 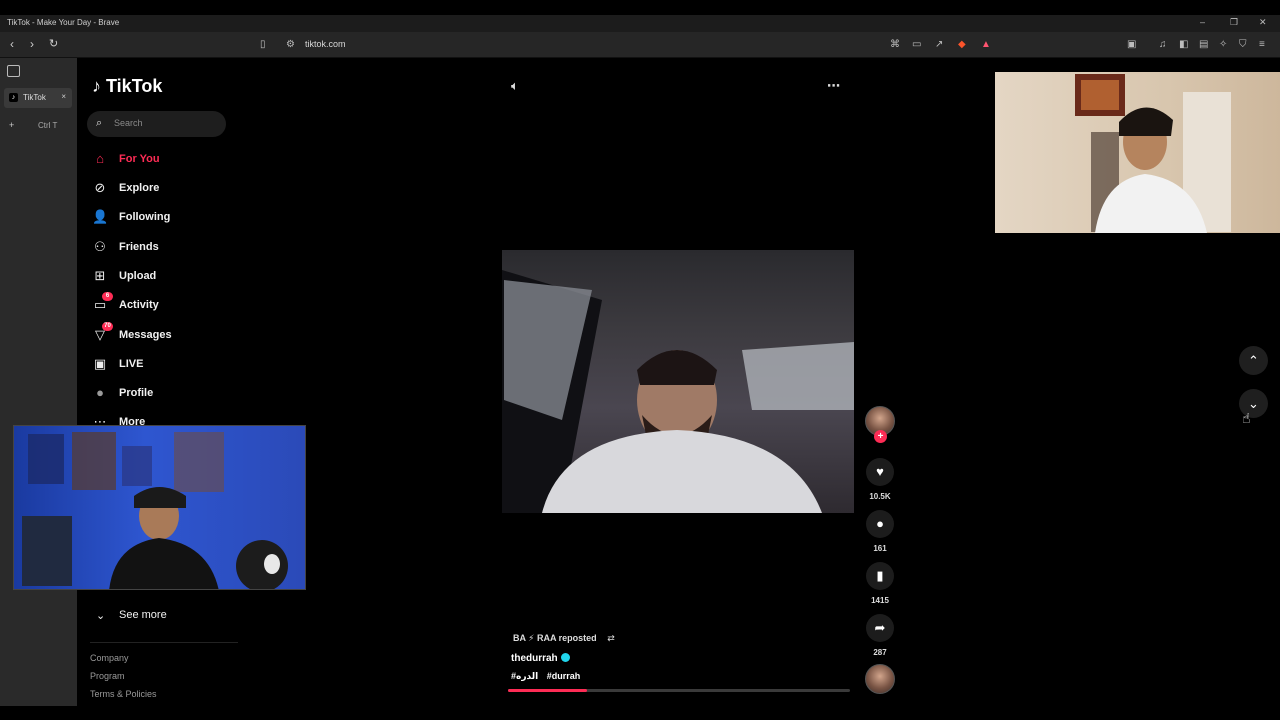 I want to click on tiktok-logo: ♪ TikTok, so click(x=127, y=86).